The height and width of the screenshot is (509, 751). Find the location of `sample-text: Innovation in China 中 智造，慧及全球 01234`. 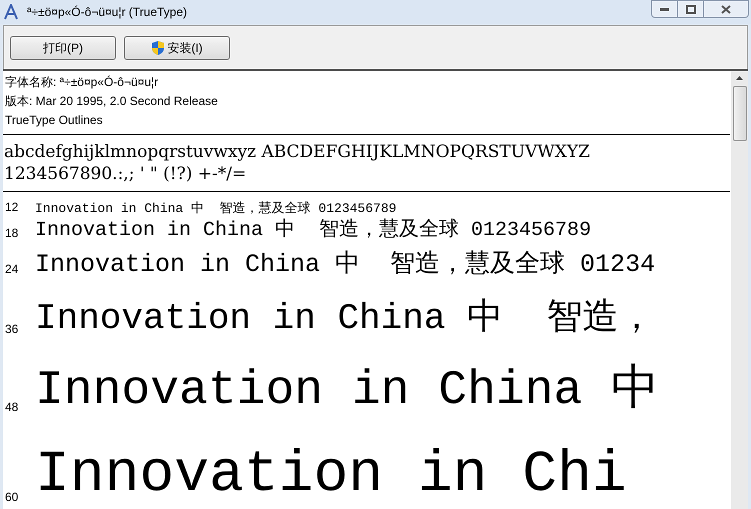

sample-text: Innovation in China 中 智造，慧及全球 01234 is located at coordinates (345, 264).